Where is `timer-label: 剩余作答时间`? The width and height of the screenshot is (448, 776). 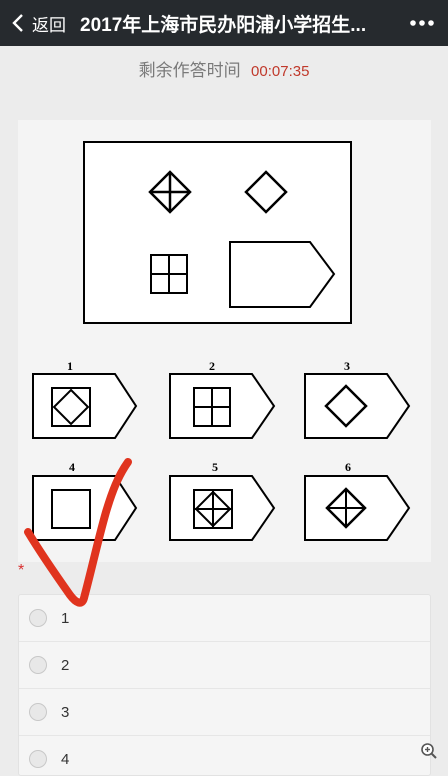
timer-label: 剩余作答时间 is located at coordinates (189, 70).